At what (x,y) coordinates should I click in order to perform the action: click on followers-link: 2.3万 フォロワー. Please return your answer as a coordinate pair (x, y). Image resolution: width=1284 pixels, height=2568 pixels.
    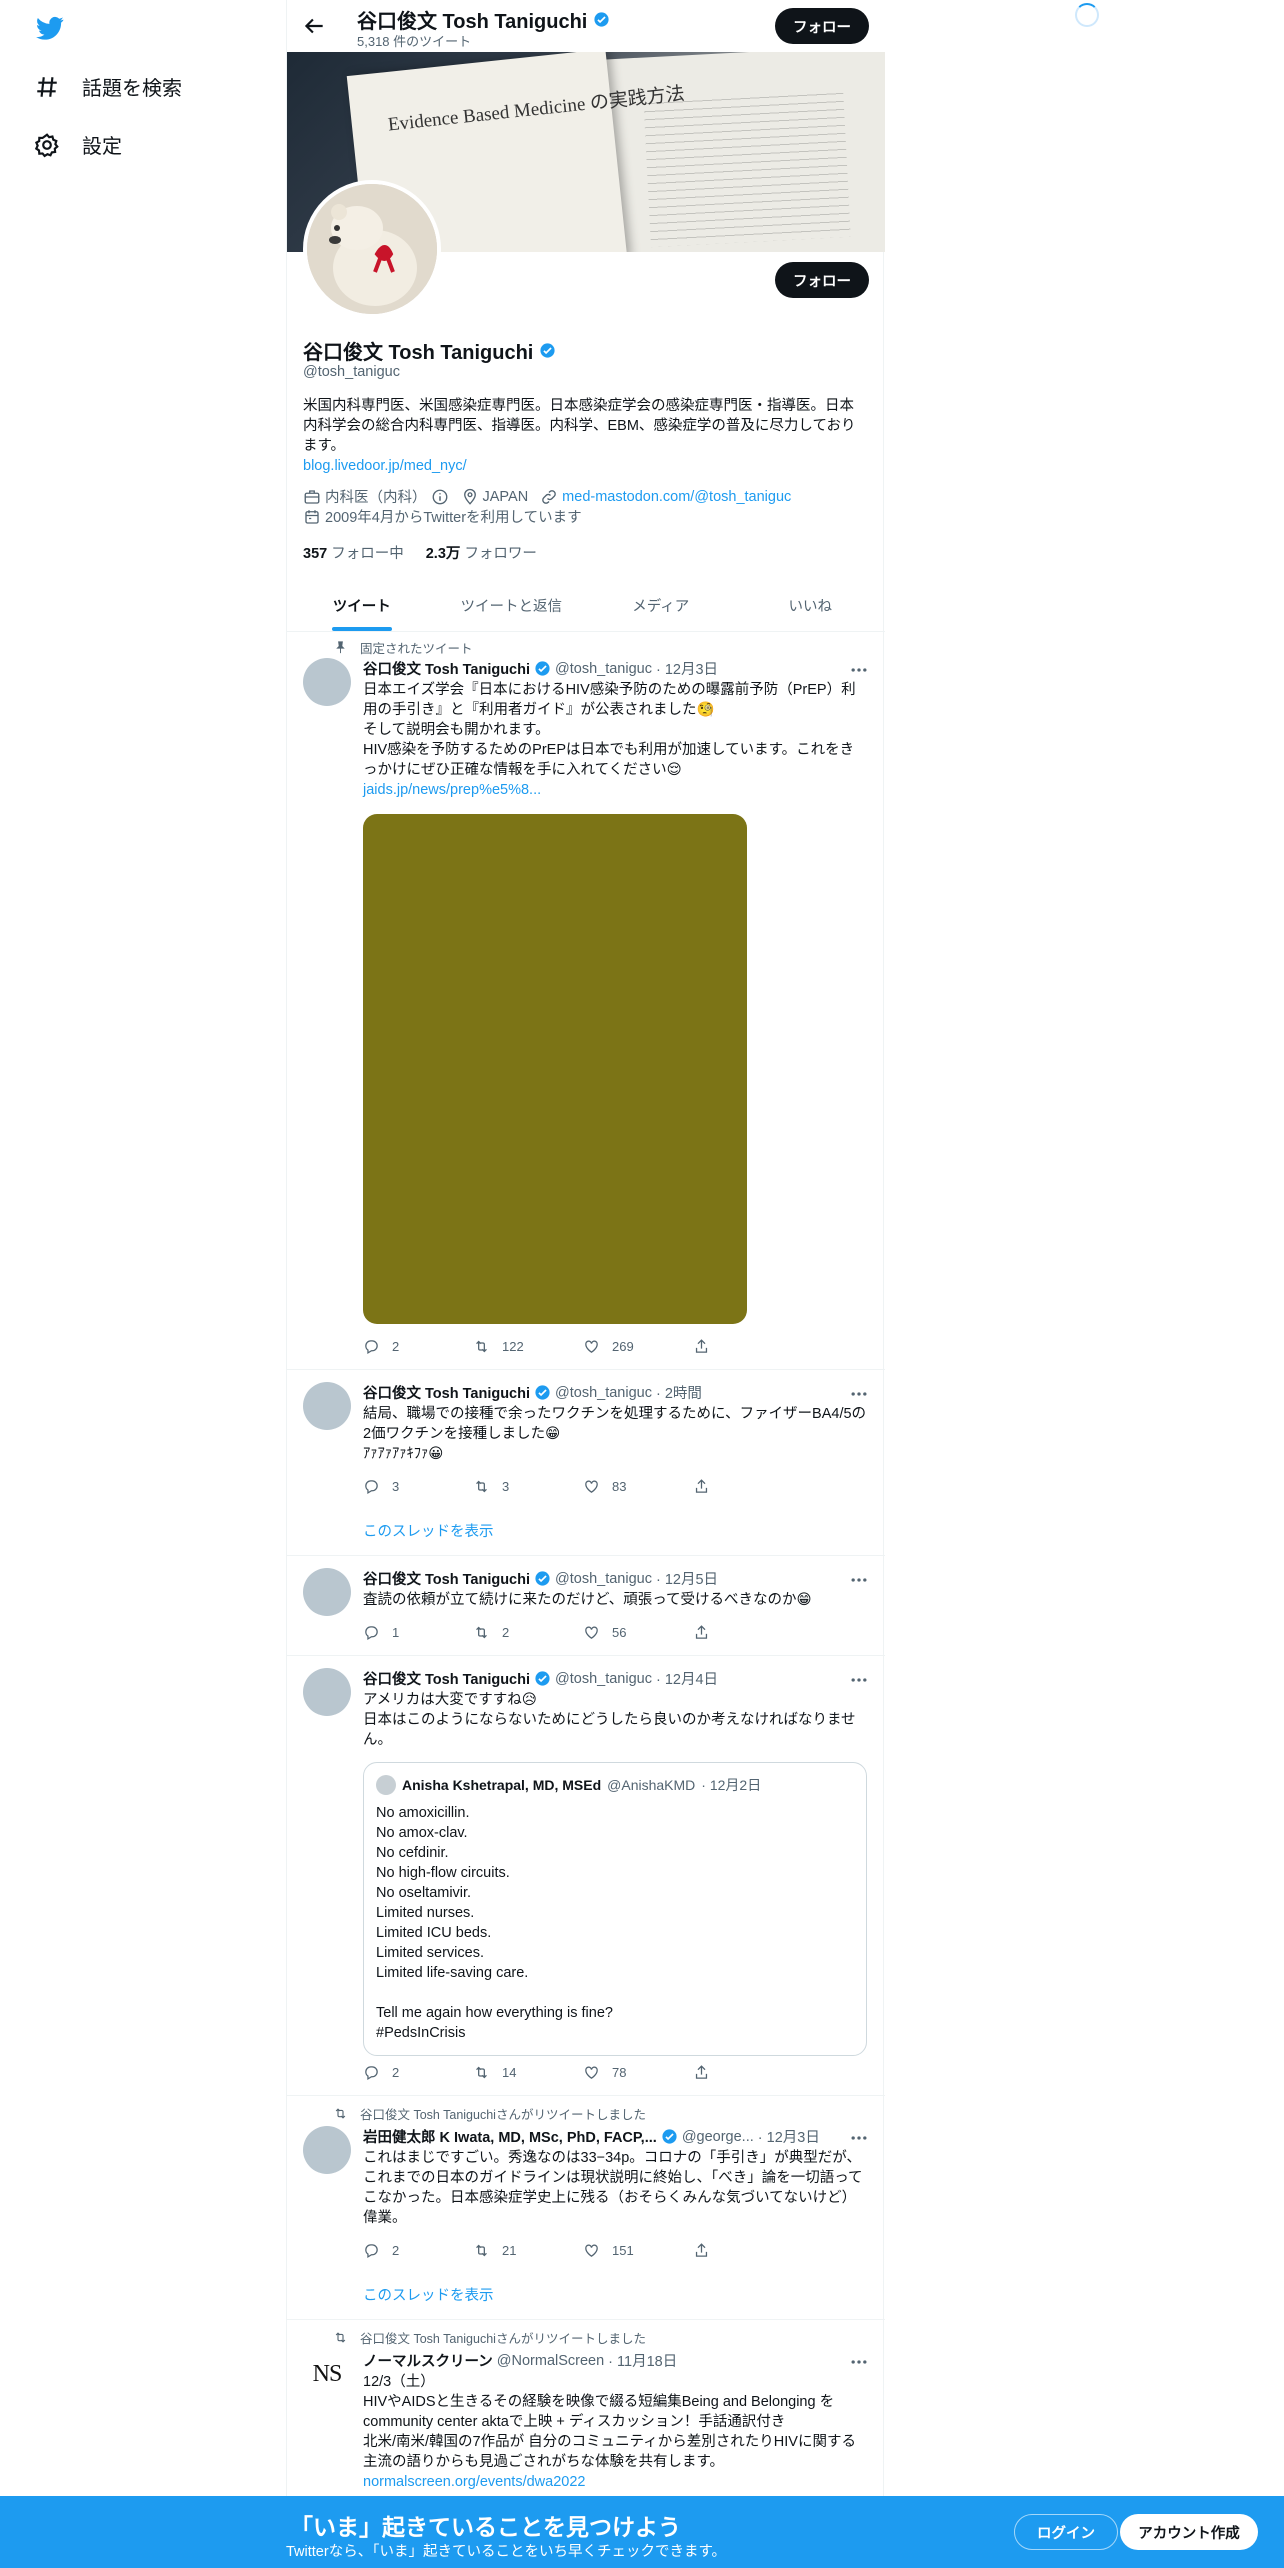
    Looking at the image, I should click on (481, 552).